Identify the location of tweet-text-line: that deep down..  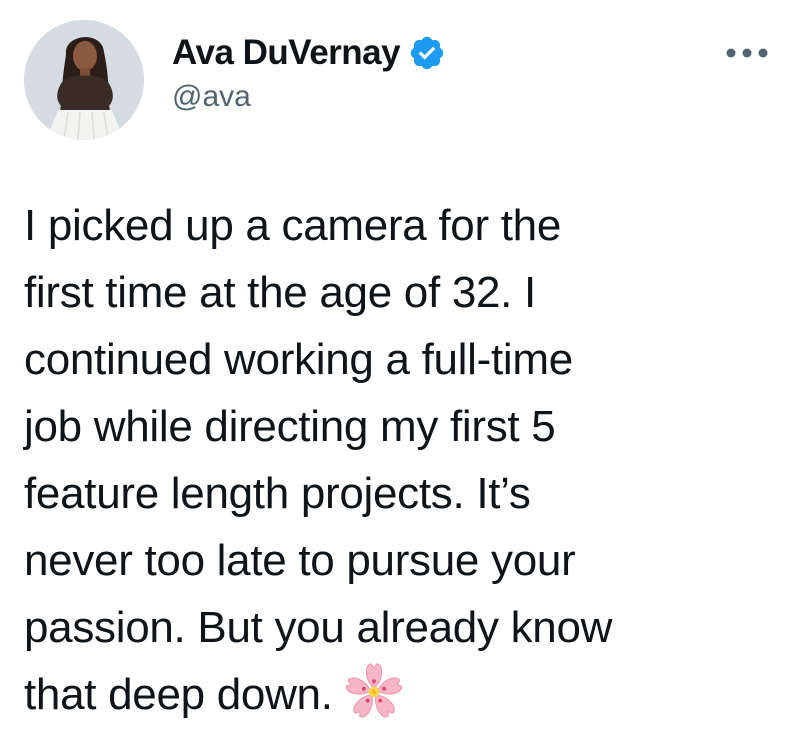
(178, 694).